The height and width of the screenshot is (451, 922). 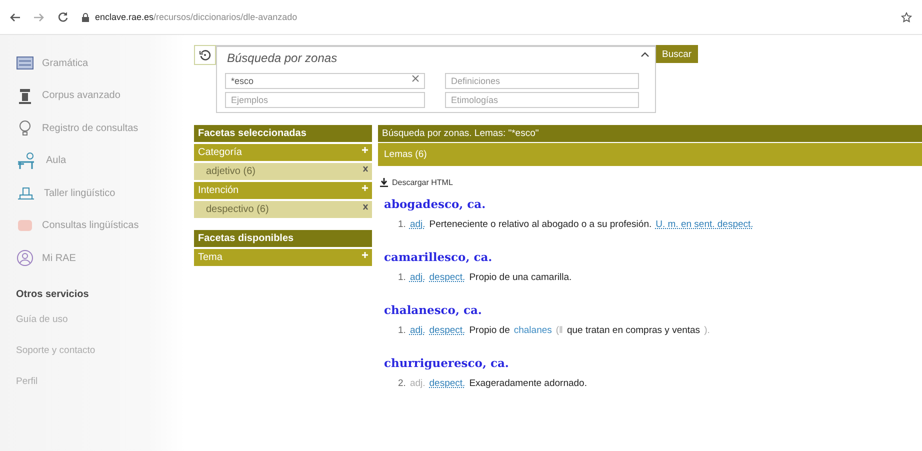 What do you see at coordinates (439, 257) in the screenshot?
I see `entry-lemma: camarillesco, ca.` at bounding box center [439, 257].